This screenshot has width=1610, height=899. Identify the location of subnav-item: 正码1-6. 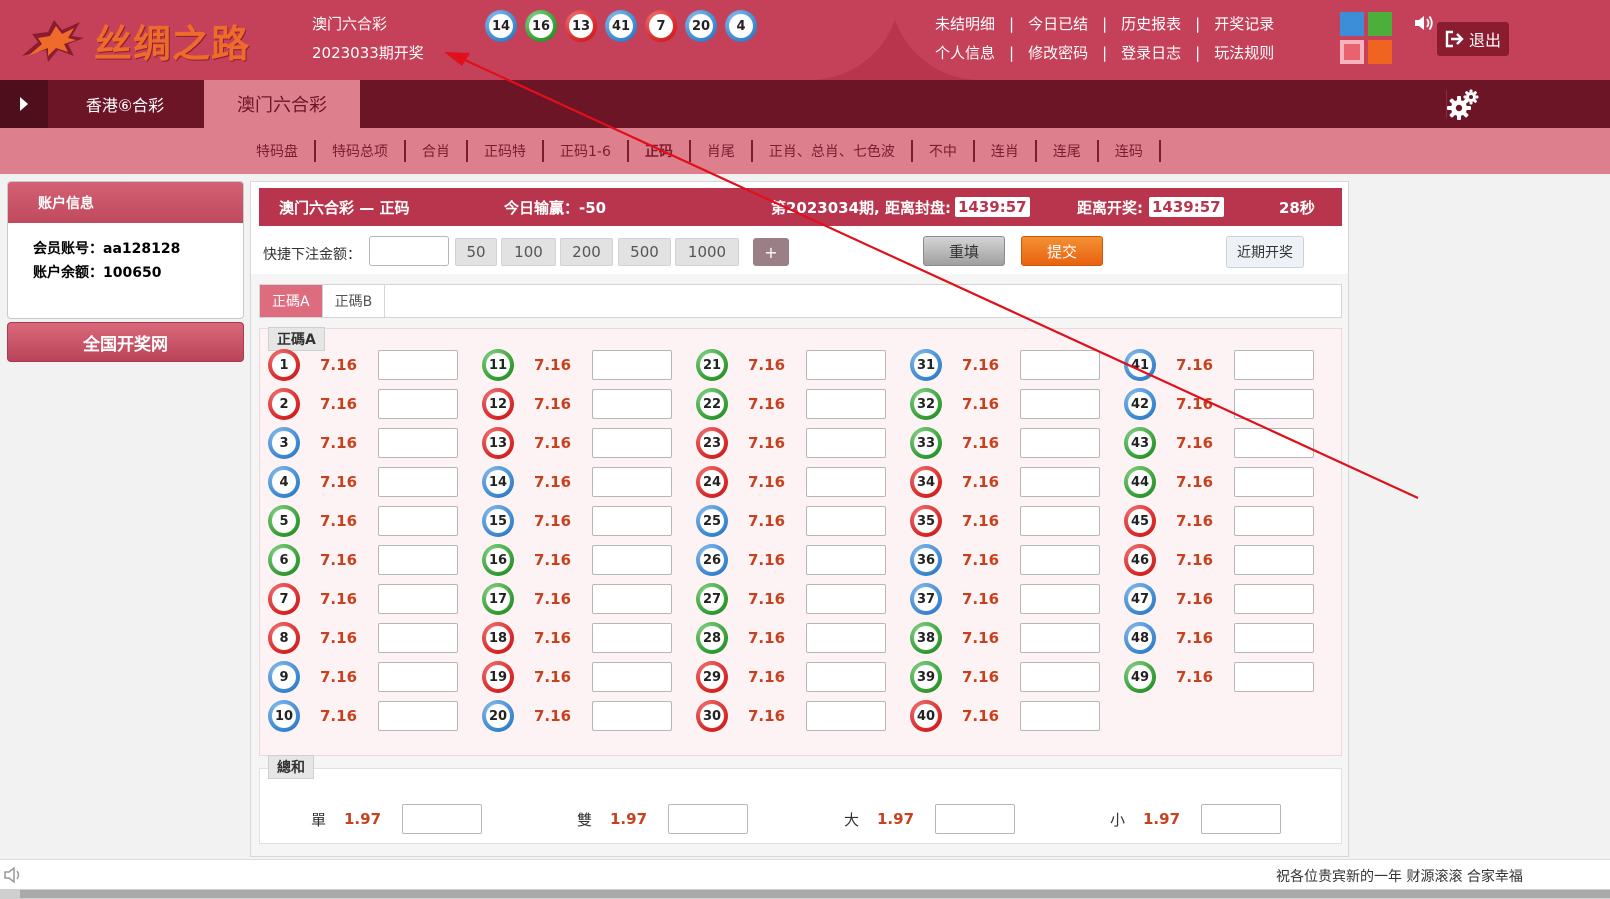
(586, 151).